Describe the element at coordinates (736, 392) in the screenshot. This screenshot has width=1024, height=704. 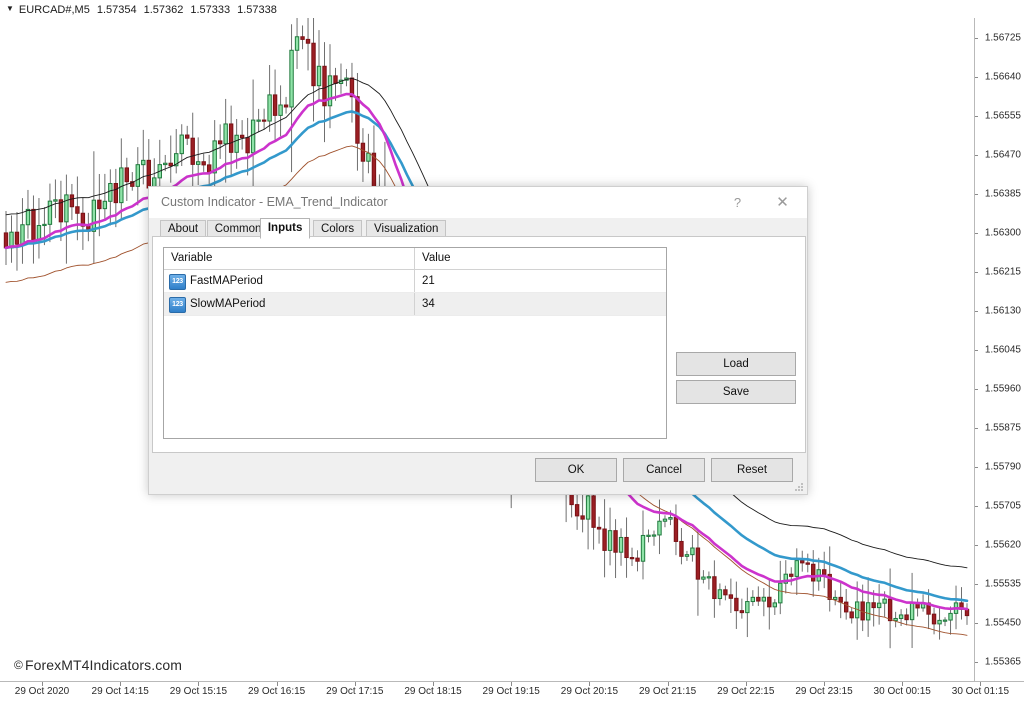
I see `save-button: Save` at that location.